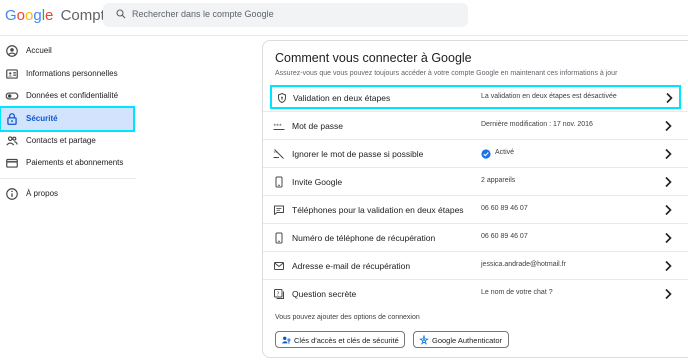 The height and width of the screenshot is (360, 688). I want to click on row-value: 2 appareils, so click(498, 180).